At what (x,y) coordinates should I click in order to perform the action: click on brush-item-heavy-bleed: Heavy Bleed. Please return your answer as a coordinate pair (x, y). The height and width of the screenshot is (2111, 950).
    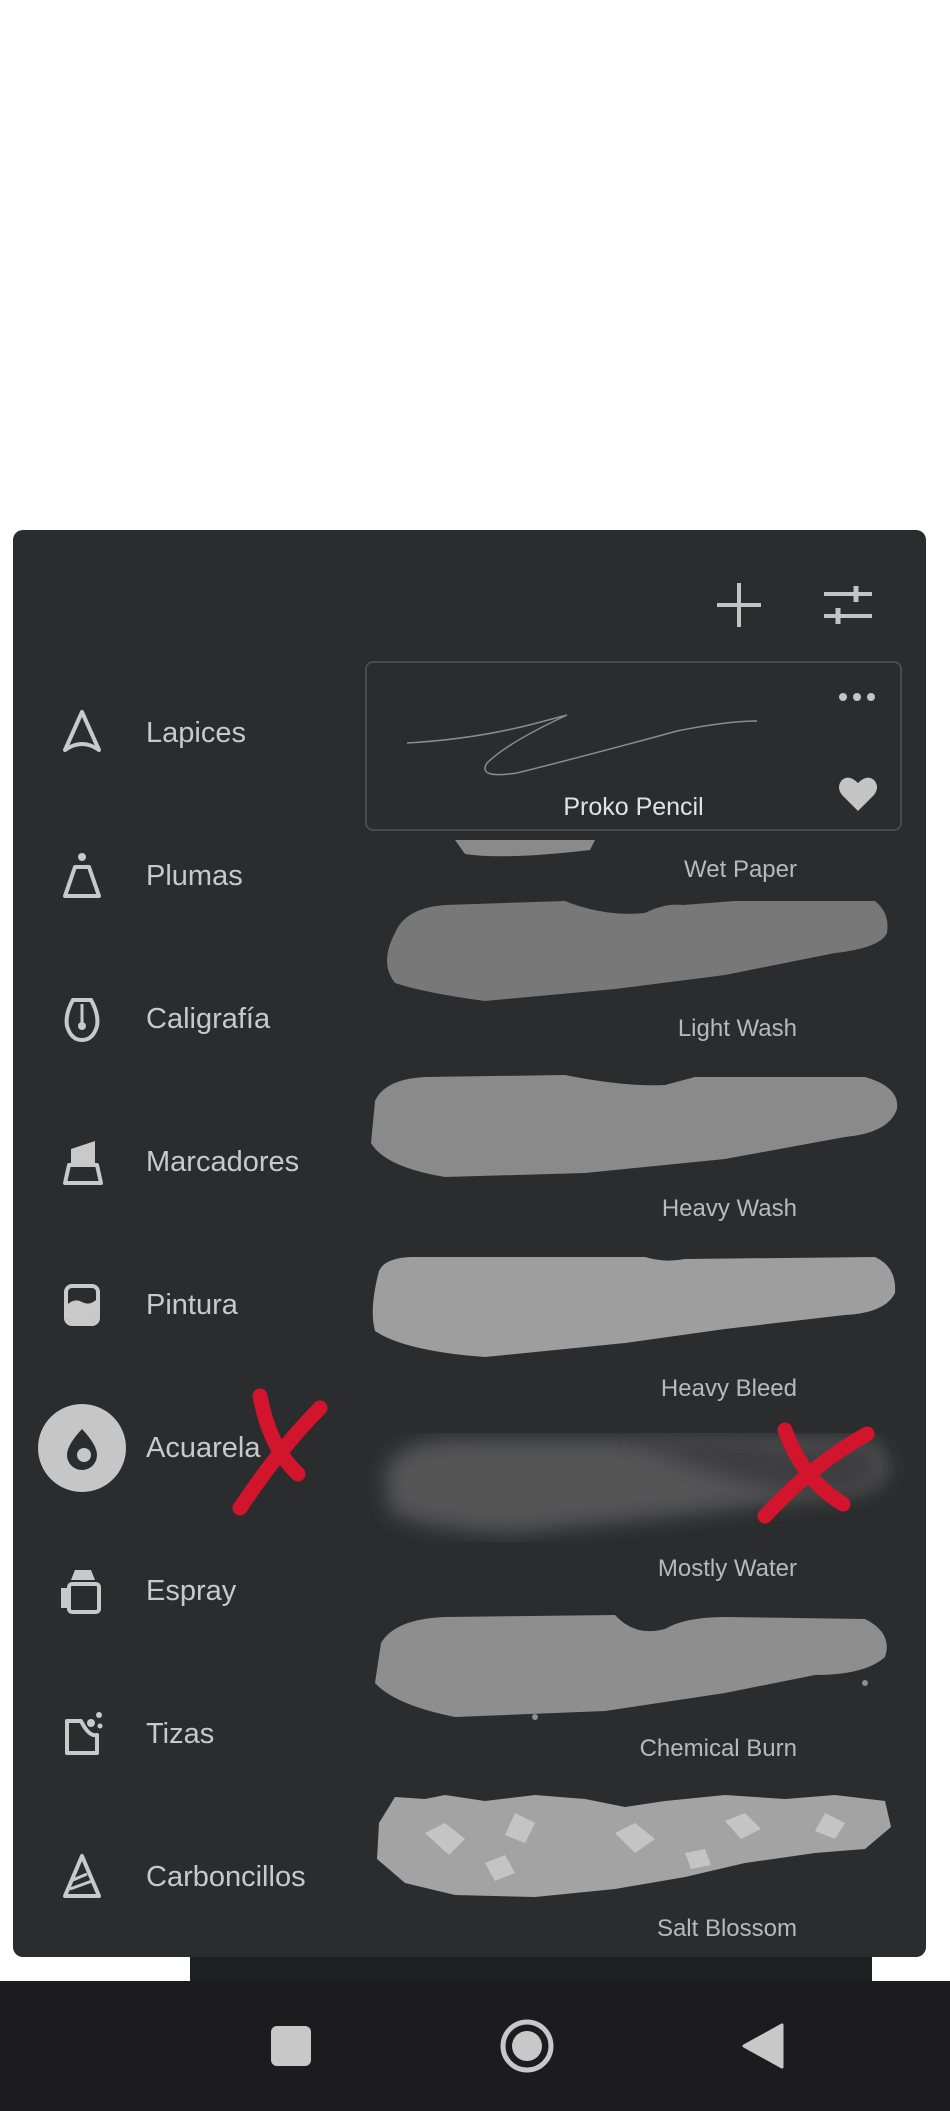
    Looking at the image, I should click on (635, 1333).